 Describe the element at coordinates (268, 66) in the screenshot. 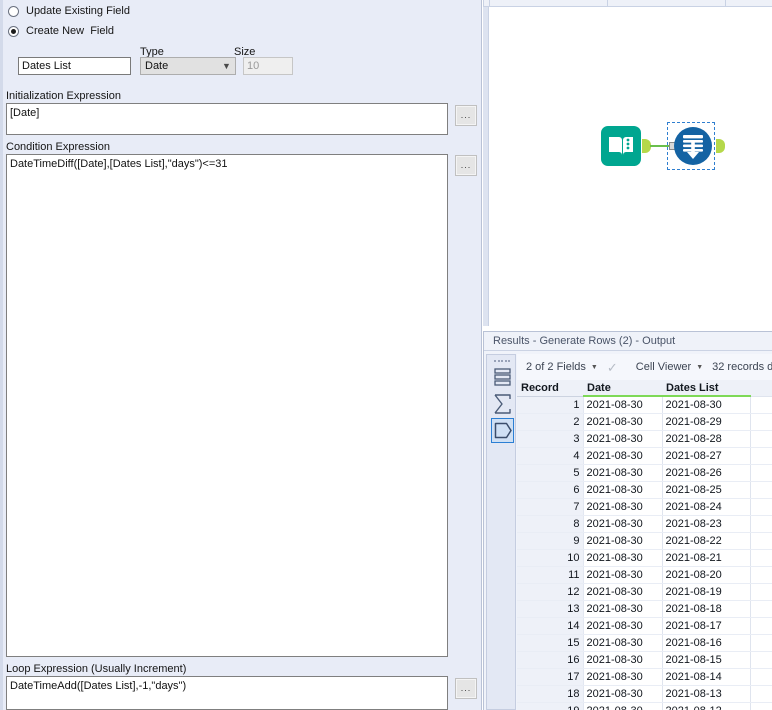

I see `size-input: 10` at that location.